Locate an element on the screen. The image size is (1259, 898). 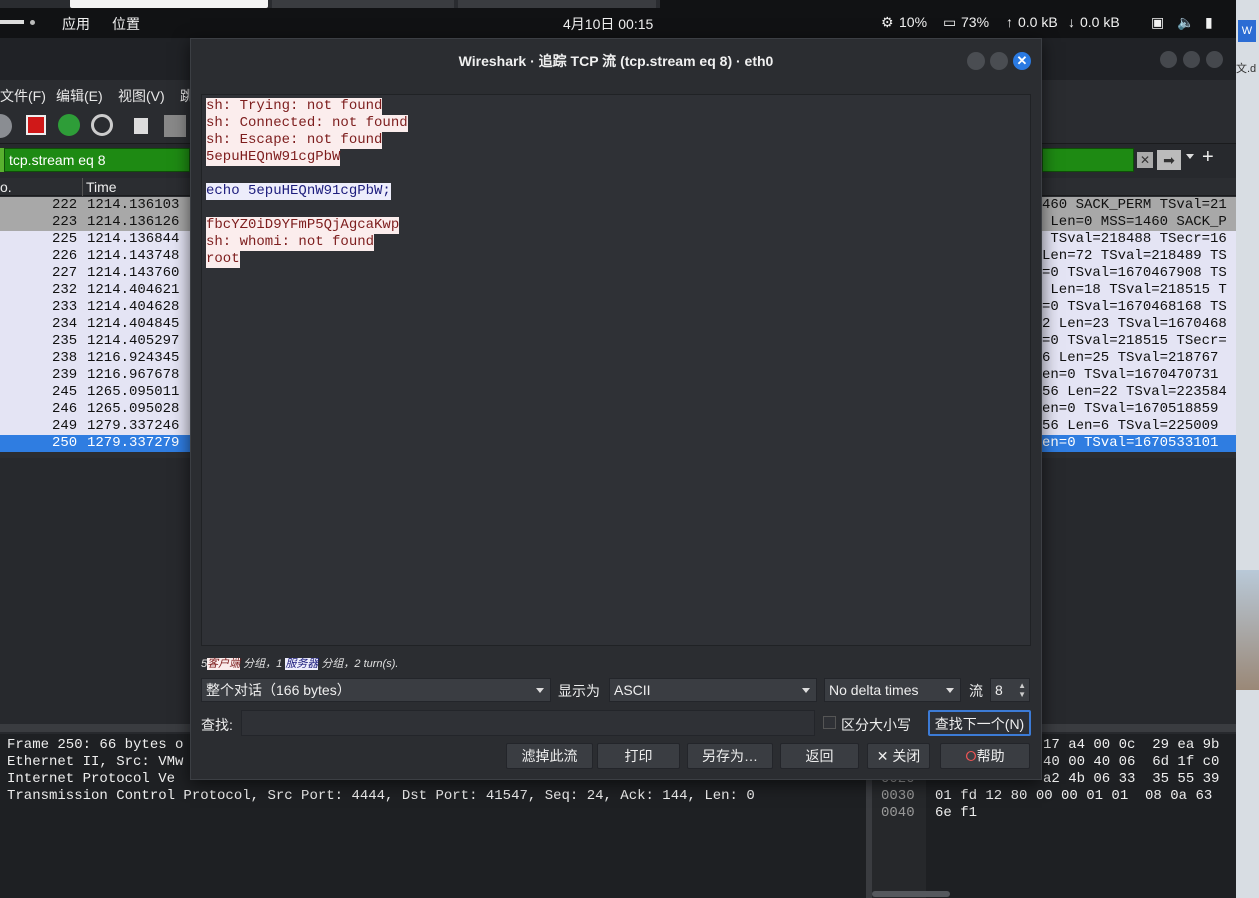
col-time: Time is located at coordinates (101, 187).